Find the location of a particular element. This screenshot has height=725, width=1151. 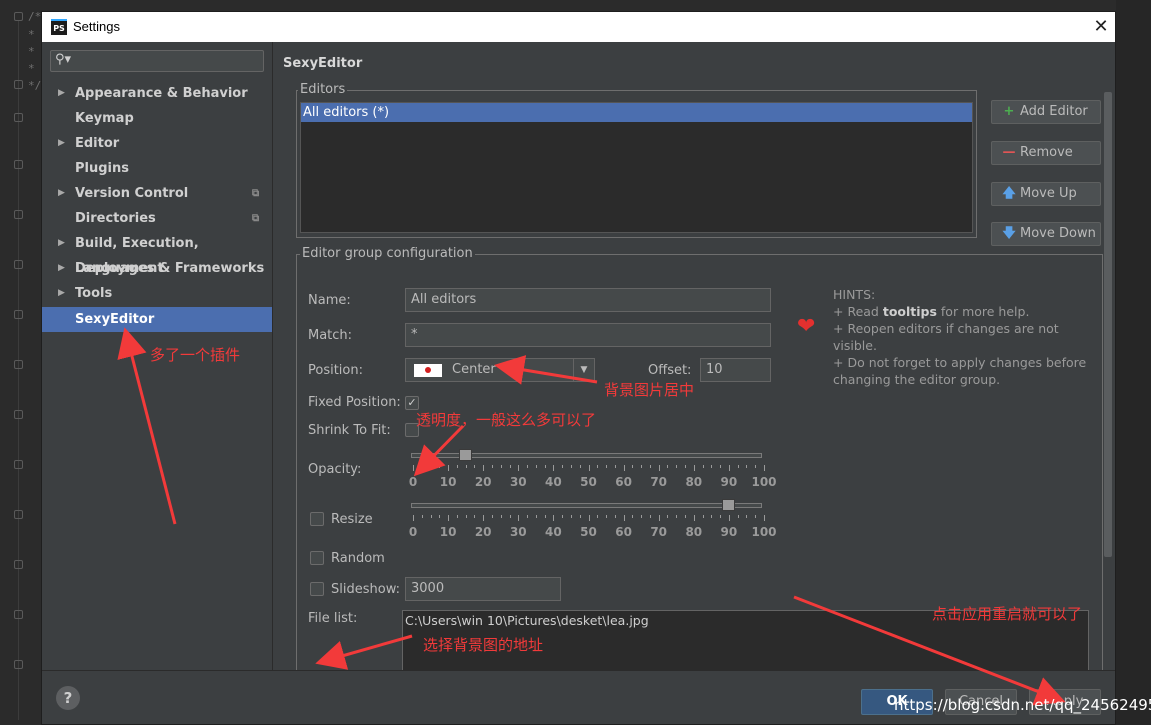

random-label: Random is located at coordinates (358, 558).